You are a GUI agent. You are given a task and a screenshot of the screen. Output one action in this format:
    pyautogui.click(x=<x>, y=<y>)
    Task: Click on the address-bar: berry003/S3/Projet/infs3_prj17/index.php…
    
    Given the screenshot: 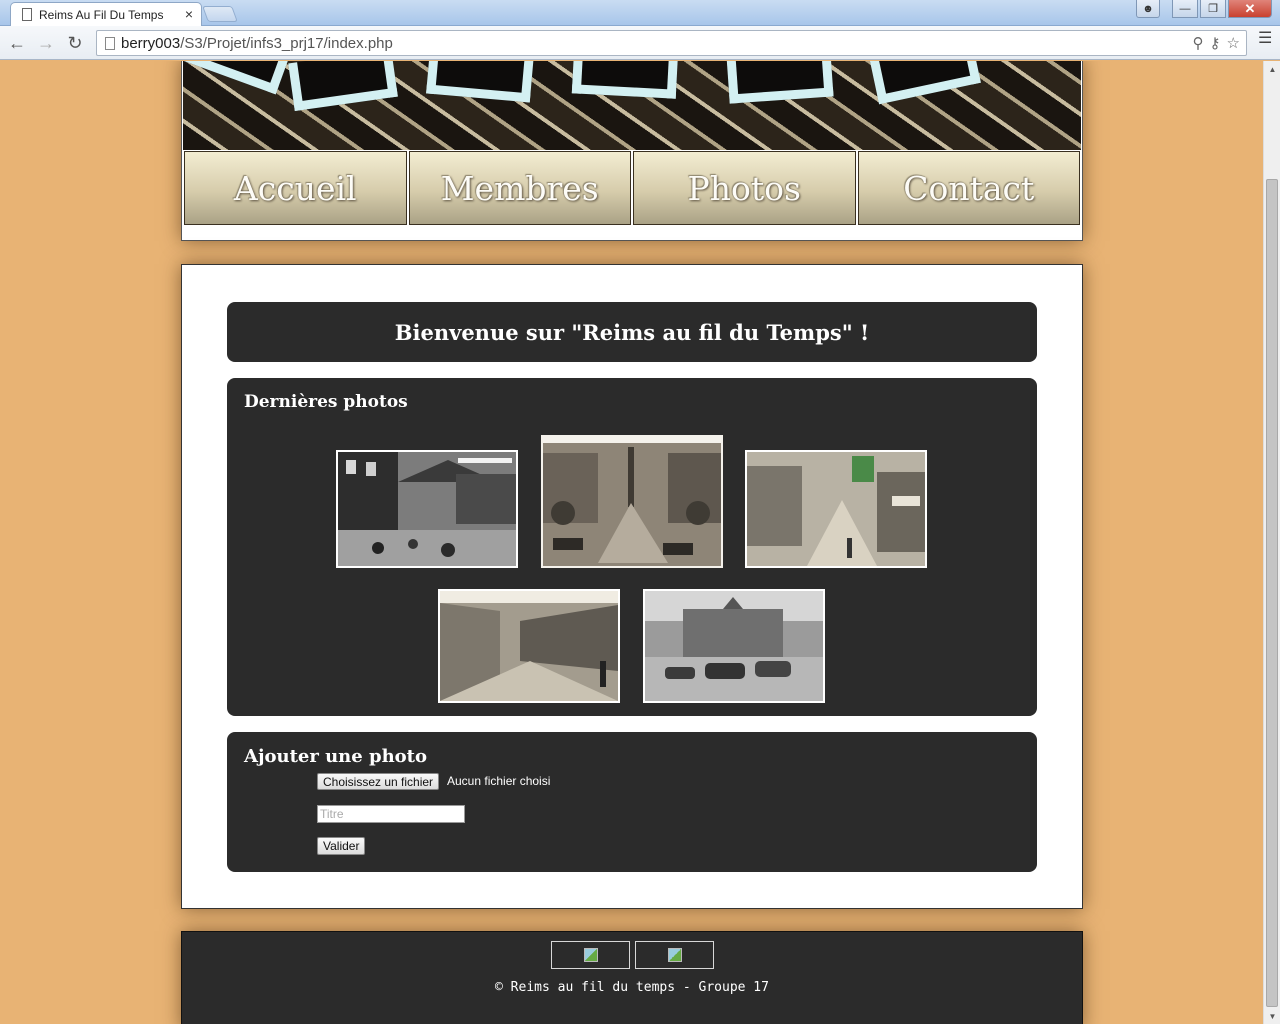 What is the action you would take?
    pyautogui.click(x=671, y=43)
    